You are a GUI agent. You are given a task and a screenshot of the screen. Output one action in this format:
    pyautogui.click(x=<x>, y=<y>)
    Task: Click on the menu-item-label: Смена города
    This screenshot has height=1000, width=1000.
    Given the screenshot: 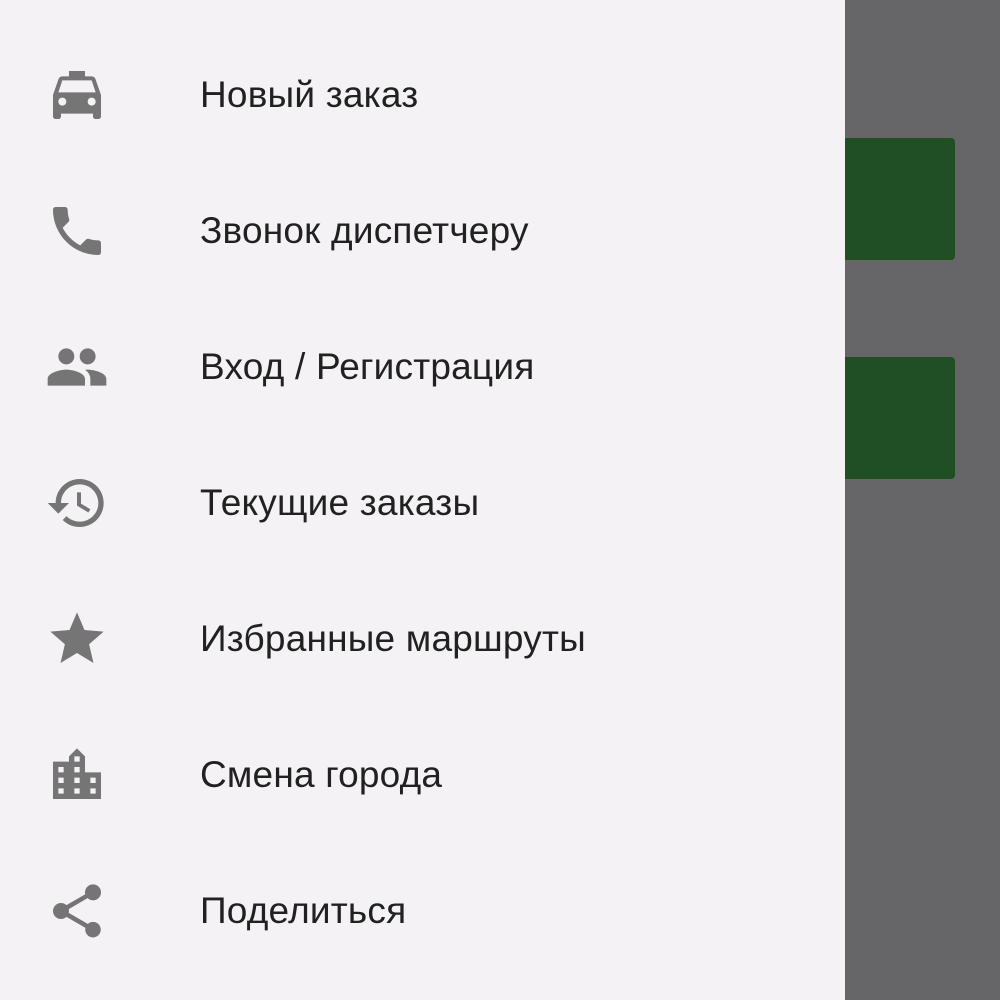 What is the action you would take?
    pyautogui.click(x=321, y=774)
    